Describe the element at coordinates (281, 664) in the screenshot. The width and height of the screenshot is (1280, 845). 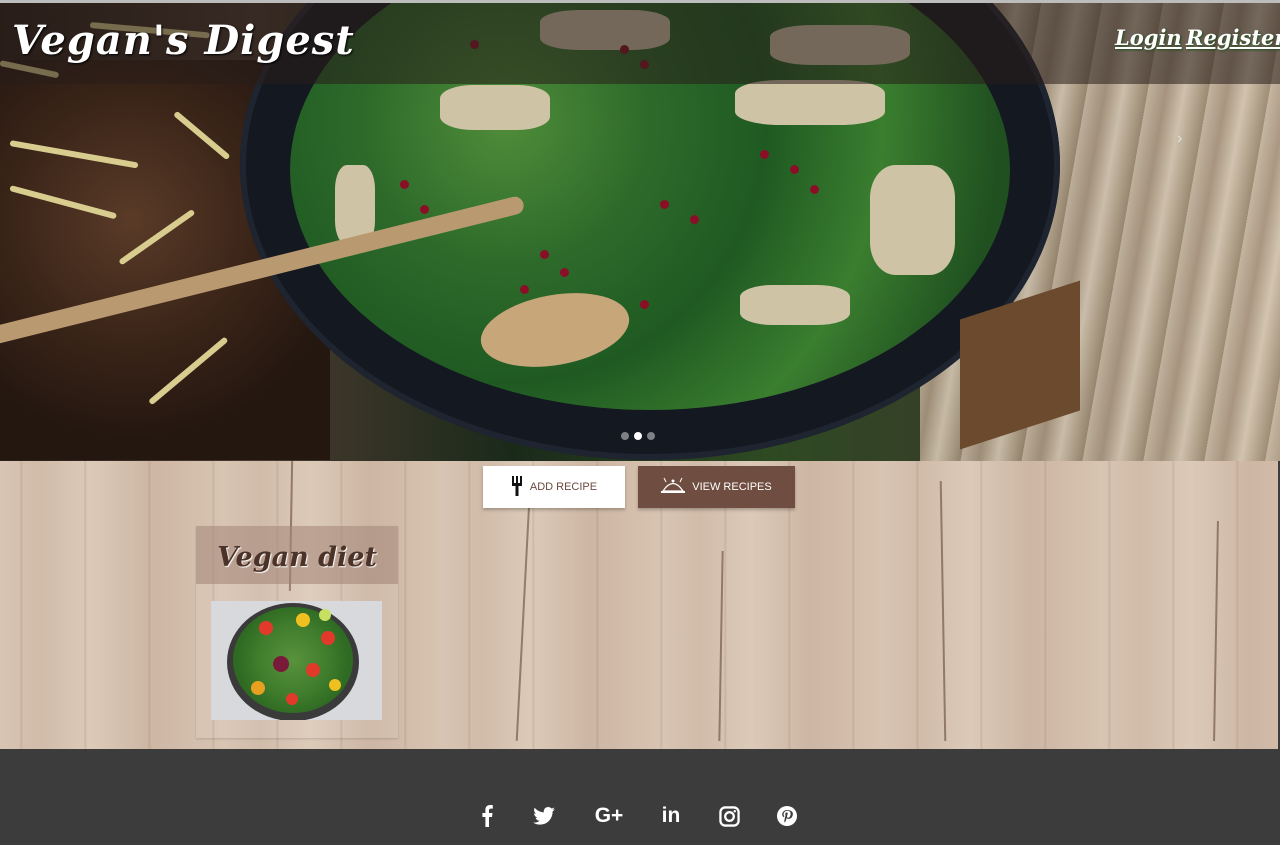
I see `beet` at that location.